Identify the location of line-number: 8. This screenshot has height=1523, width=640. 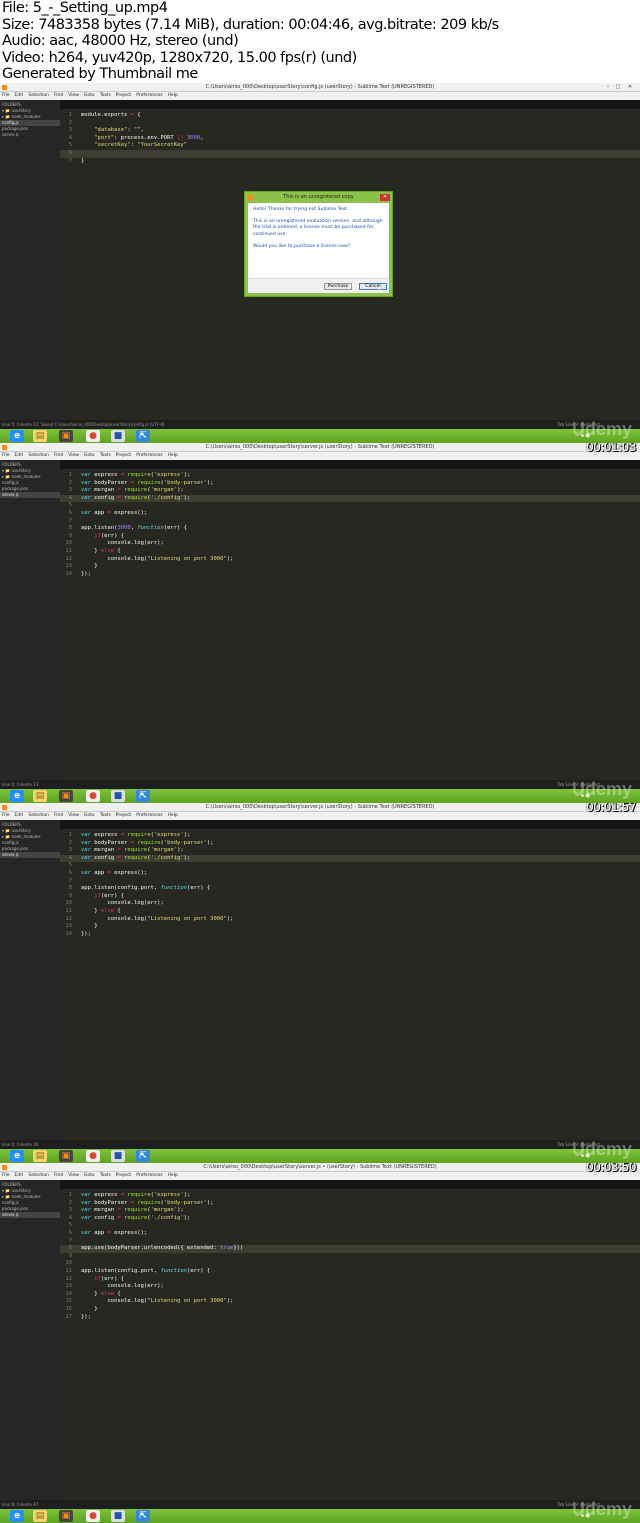
(70, 888).